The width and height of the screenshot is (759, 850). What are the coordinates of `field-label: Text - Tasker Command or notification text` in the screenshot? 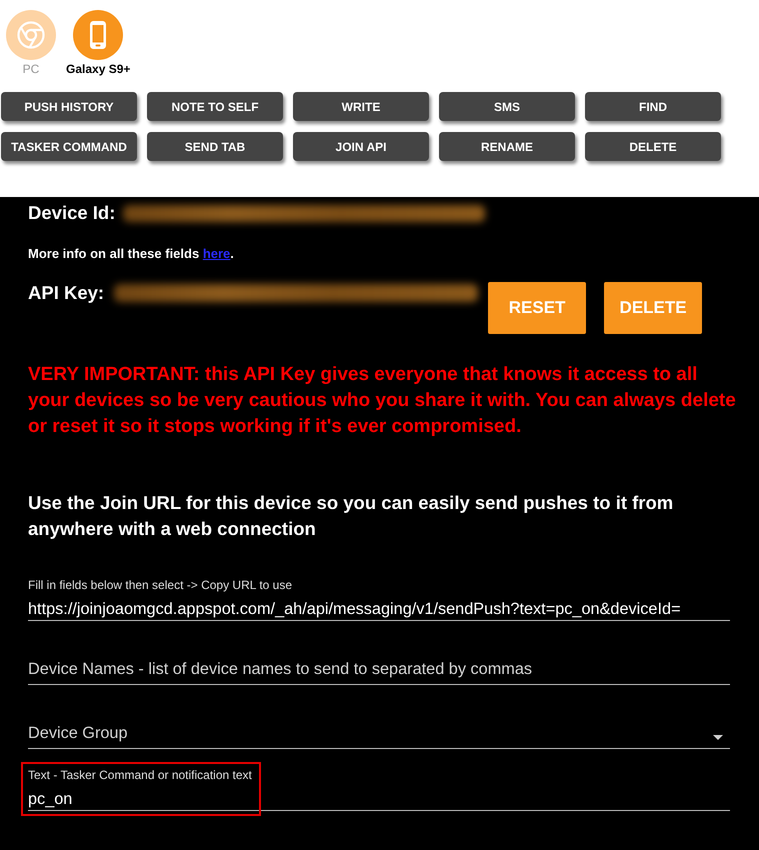 It's located at (140, 775).